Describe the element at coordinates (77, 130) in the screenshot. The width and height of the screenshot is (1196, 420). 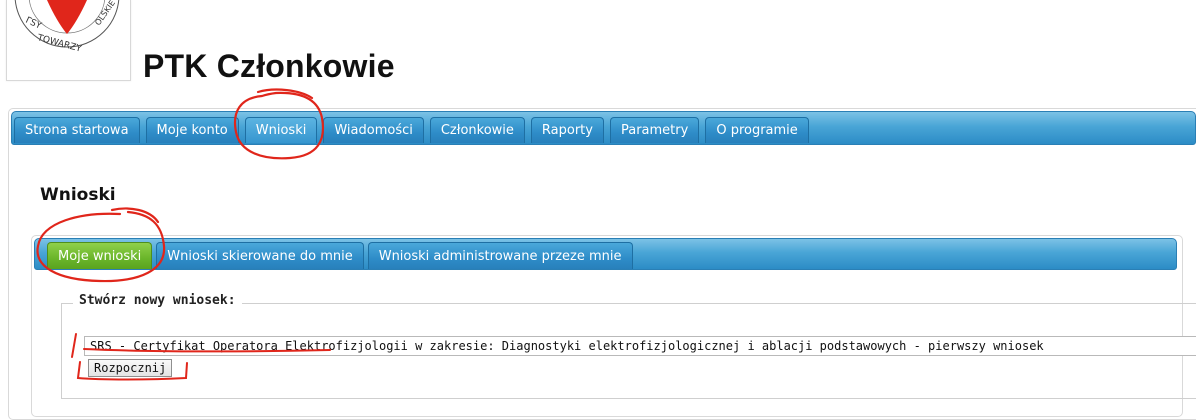
I see `tab-strona-startowa: Strona startowa` at that location.